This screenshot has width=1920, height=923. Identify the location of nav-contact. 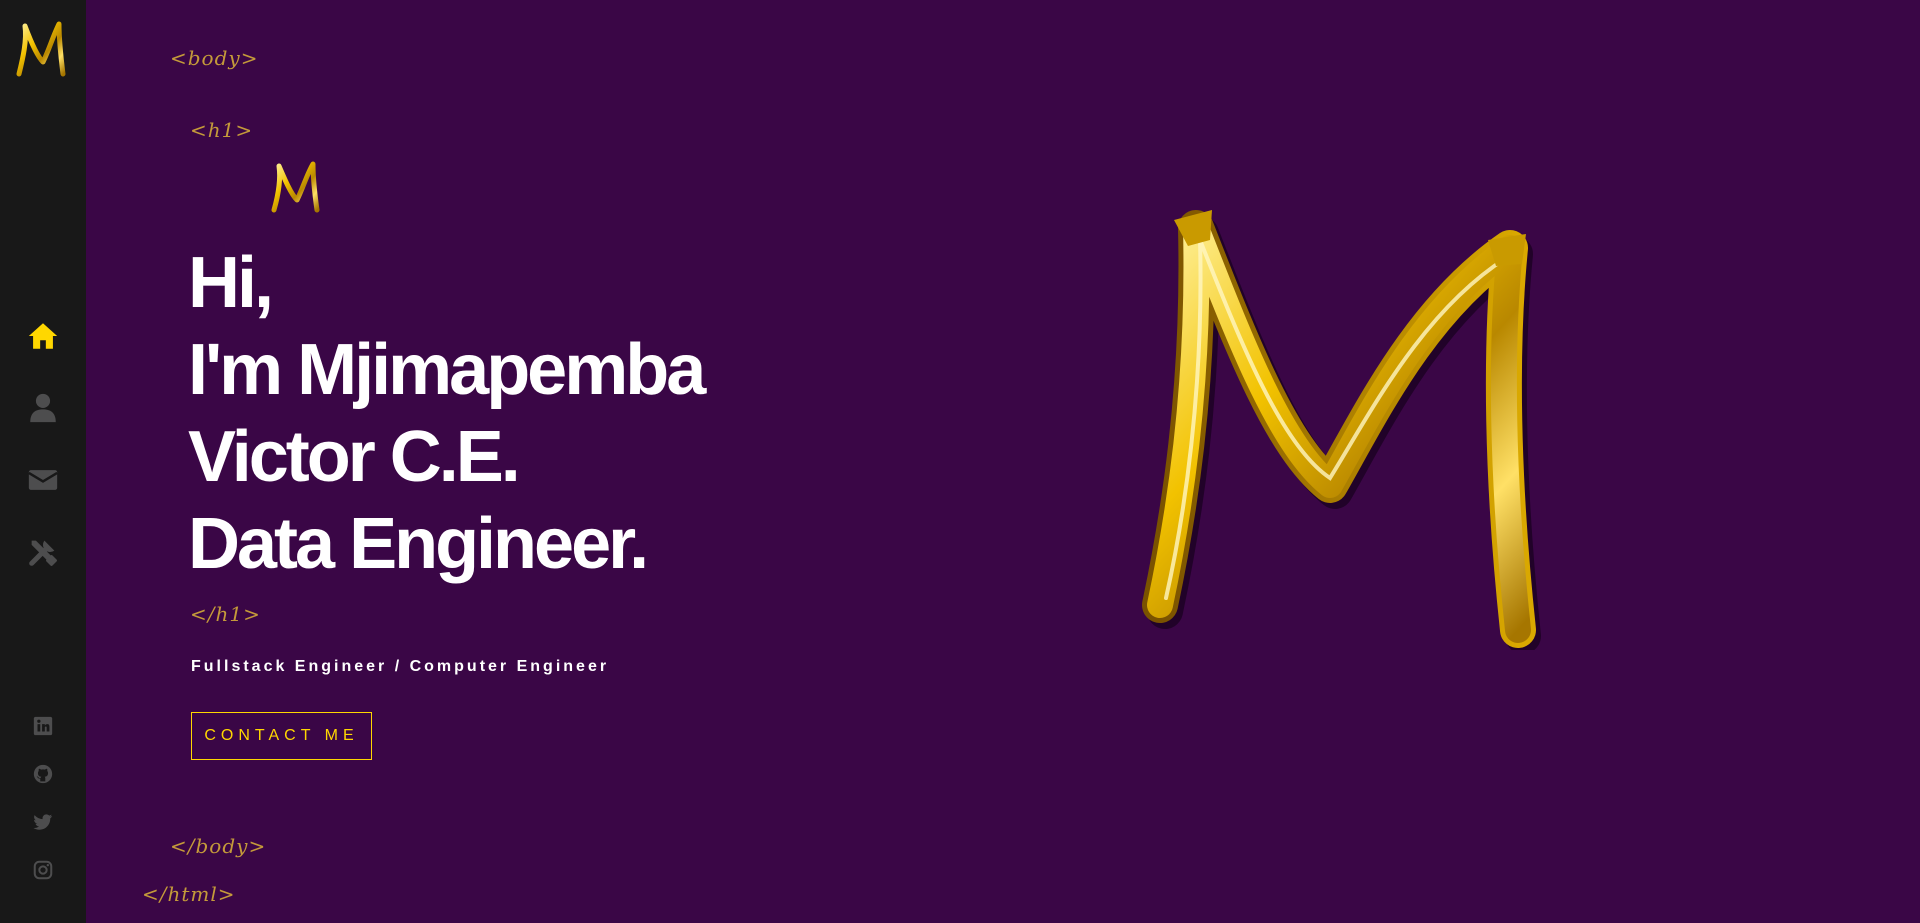
(43, 480).